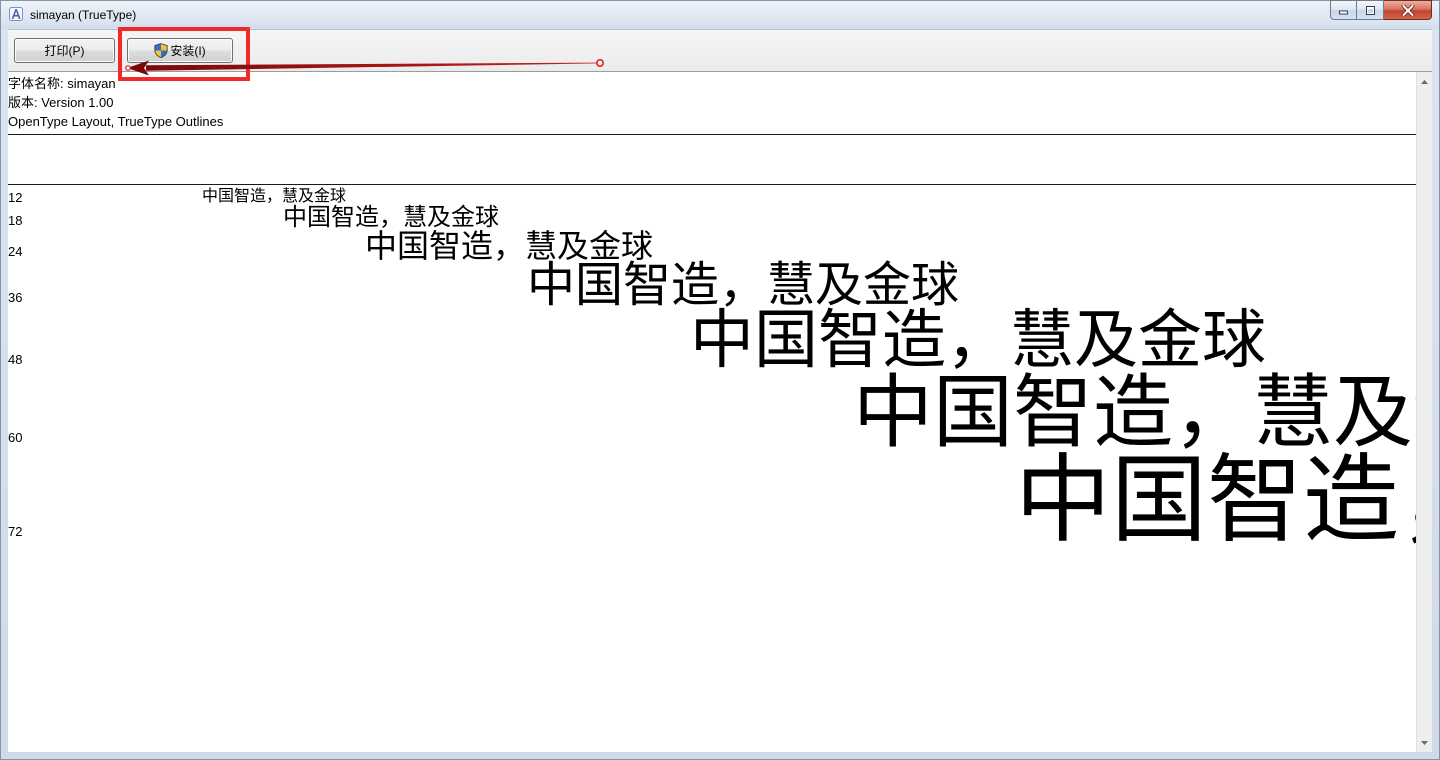 The height and width of the screenshot is (760, 1440). What do you see at coordinates (15, 251) in the screenshot?
I see `preview-size-label: 24` at bounding box center [15, 251].